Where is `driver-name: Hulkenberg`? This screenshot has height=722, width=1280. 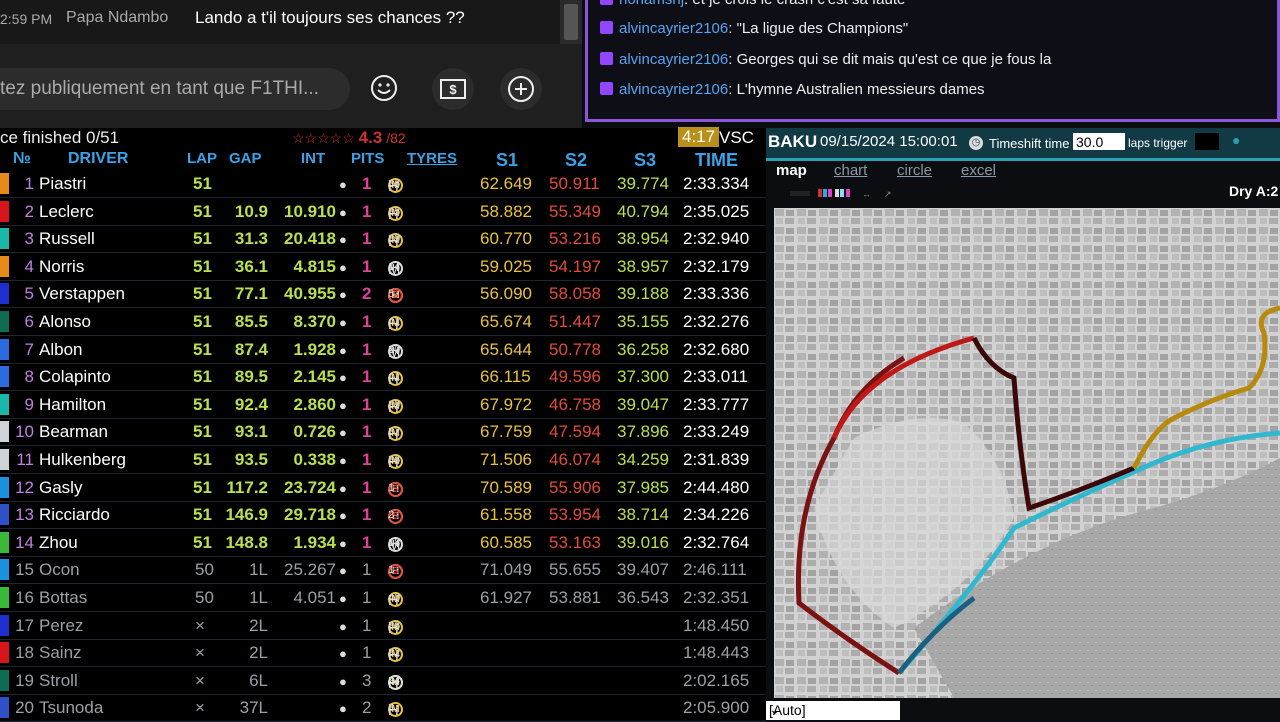 driver-name: Hulkenberg is located at coordinates (82, 460).